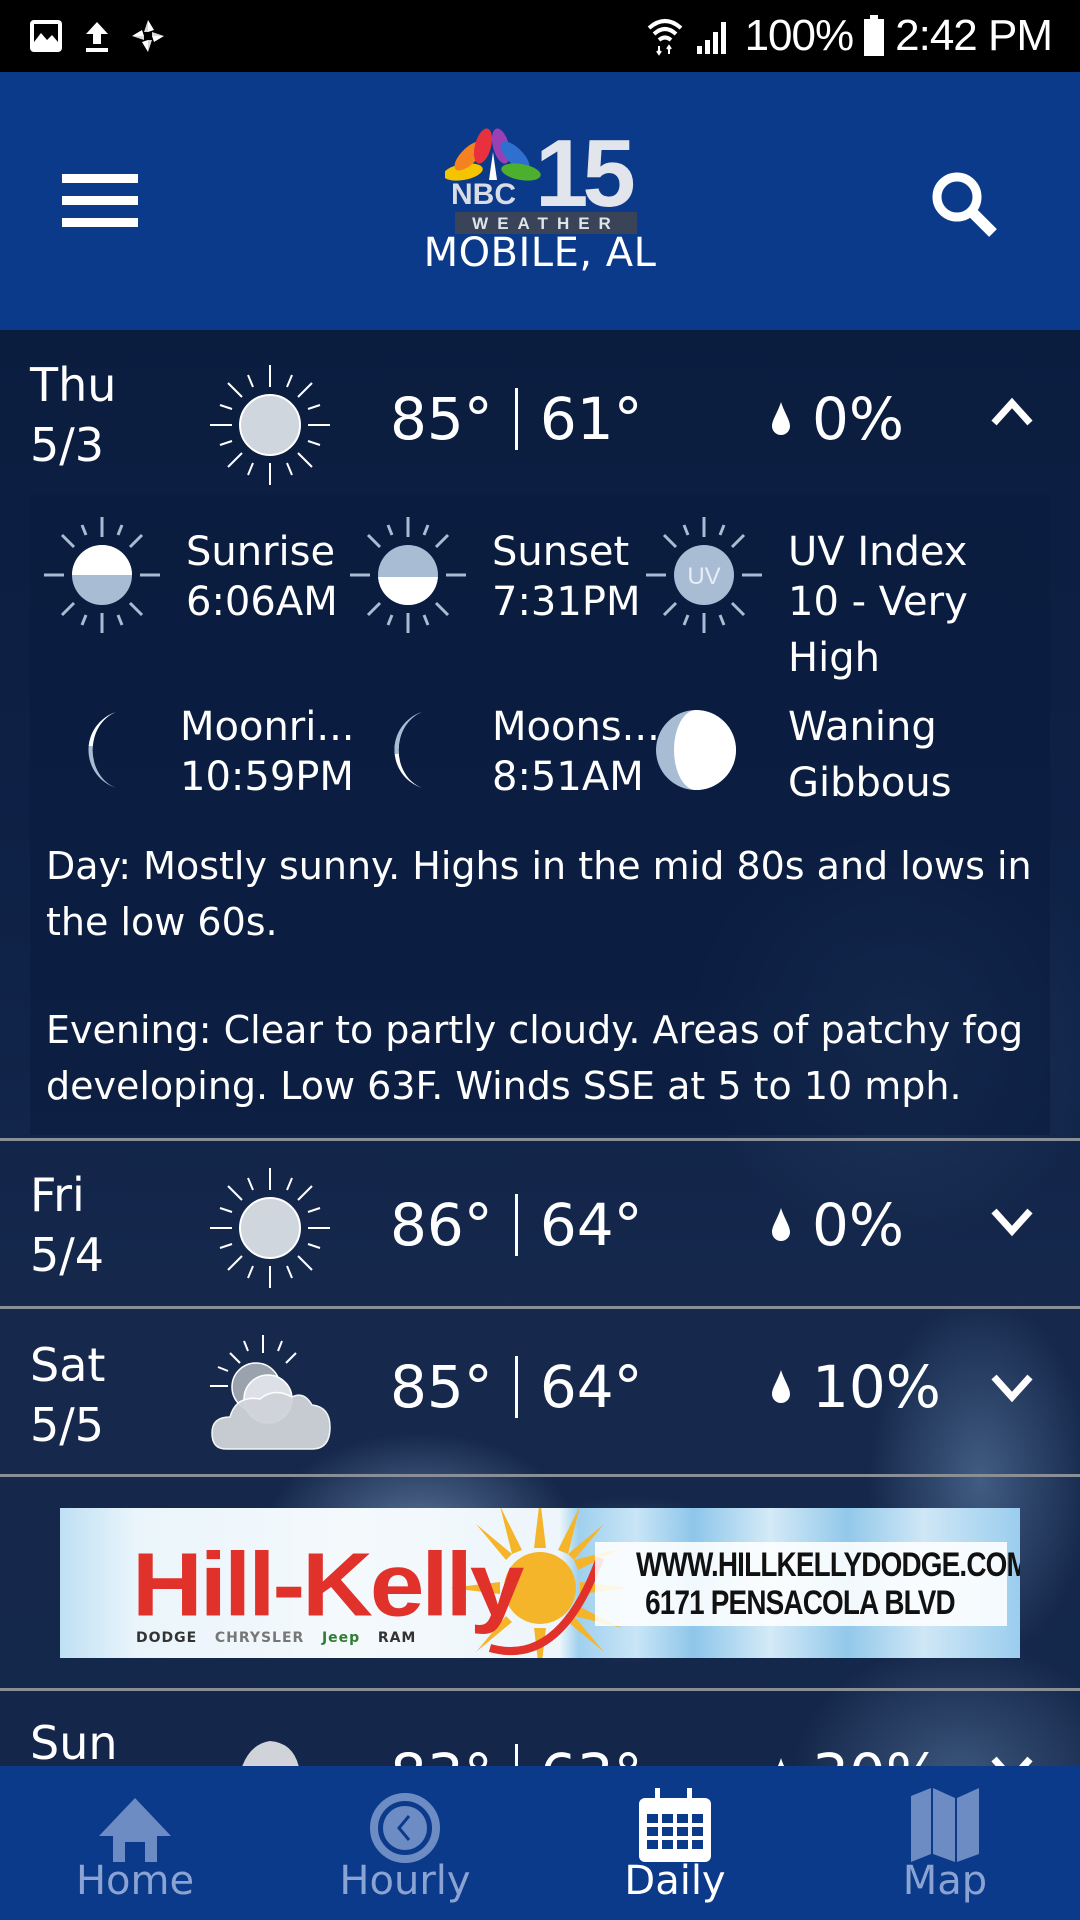 This screenshot has width=1080, height=1920. I want to click on high-temp: 86°, so click(441, 1225).